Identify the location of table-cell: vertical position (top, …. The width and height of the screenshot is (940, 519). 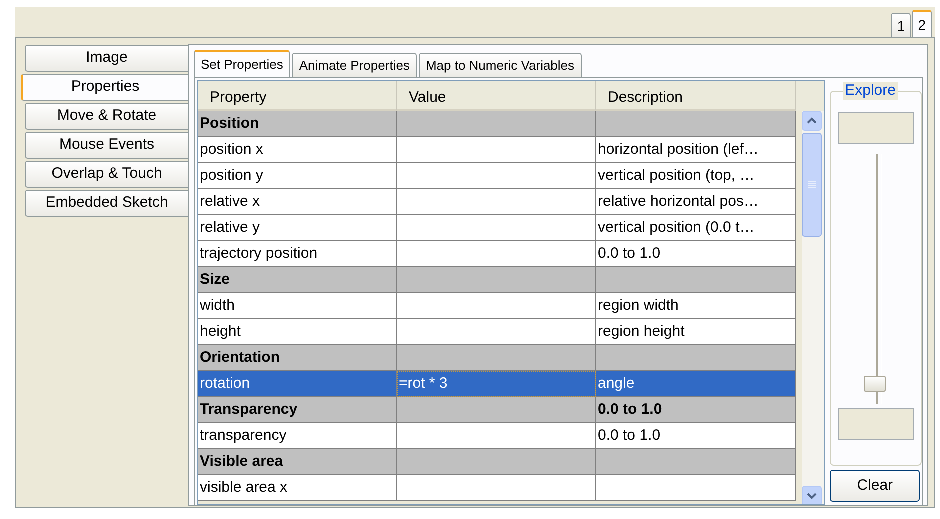
(696, 176).